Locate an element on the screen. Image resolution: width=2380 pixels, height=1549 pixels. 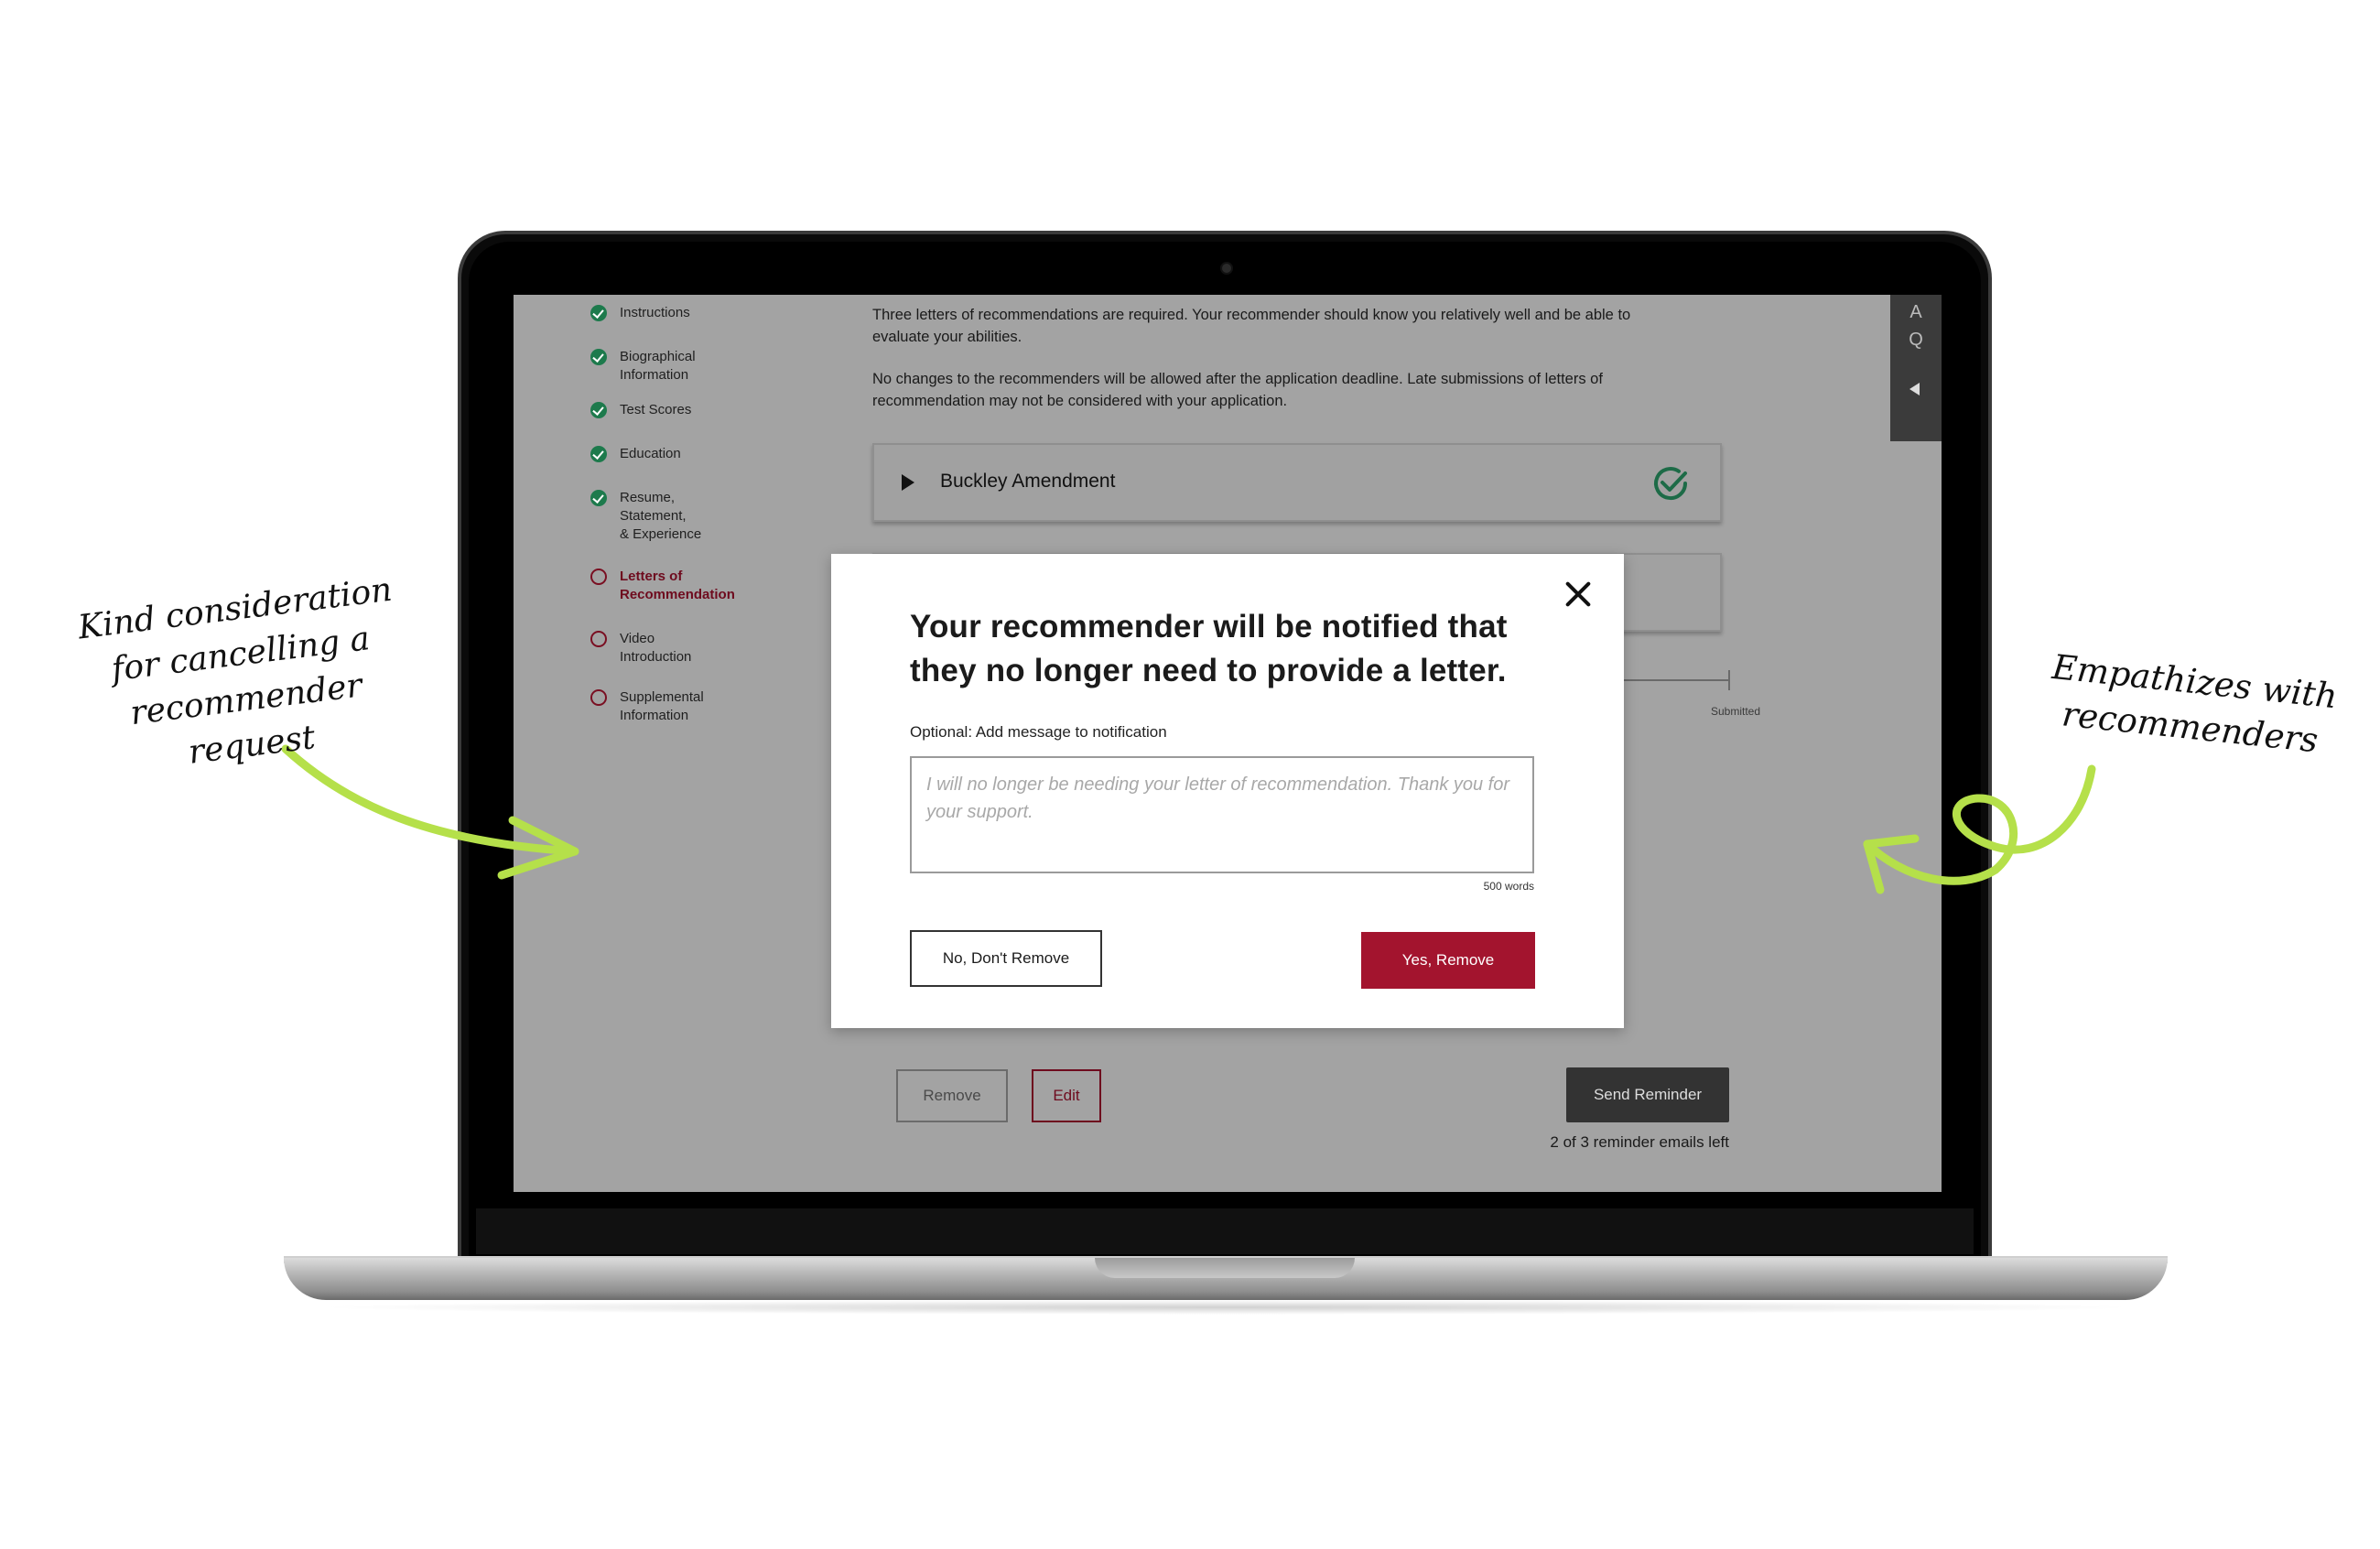
confirm-remove-button: Yes, Remove is located at coordinates (1448, 960).